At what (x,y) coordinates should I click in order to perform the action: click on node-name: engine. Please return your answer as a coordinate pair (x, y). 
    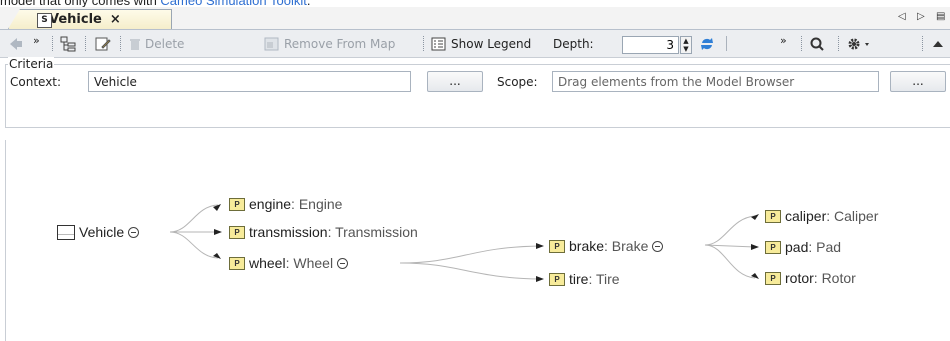
    Looking at the image, I should click on (270, 204).